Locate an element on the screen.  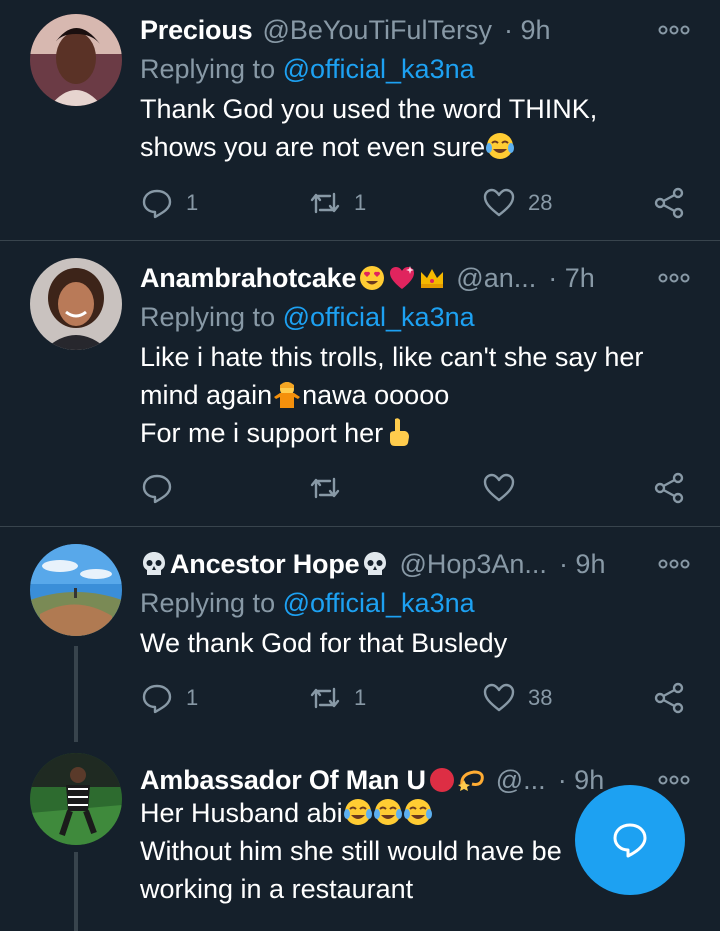
sparkling-heart-emoji-icon is located at coordinates (402, 277).